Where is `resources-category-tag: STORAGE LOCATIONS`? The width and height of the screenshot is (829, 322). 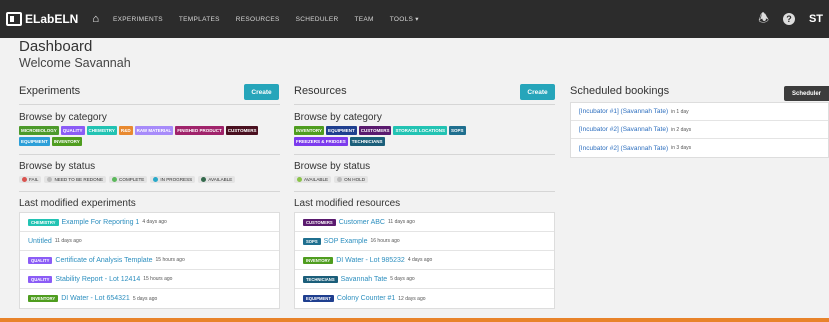 resources-category-tag: STORAGE LOCATIONS is located at coordinates (420, 130).